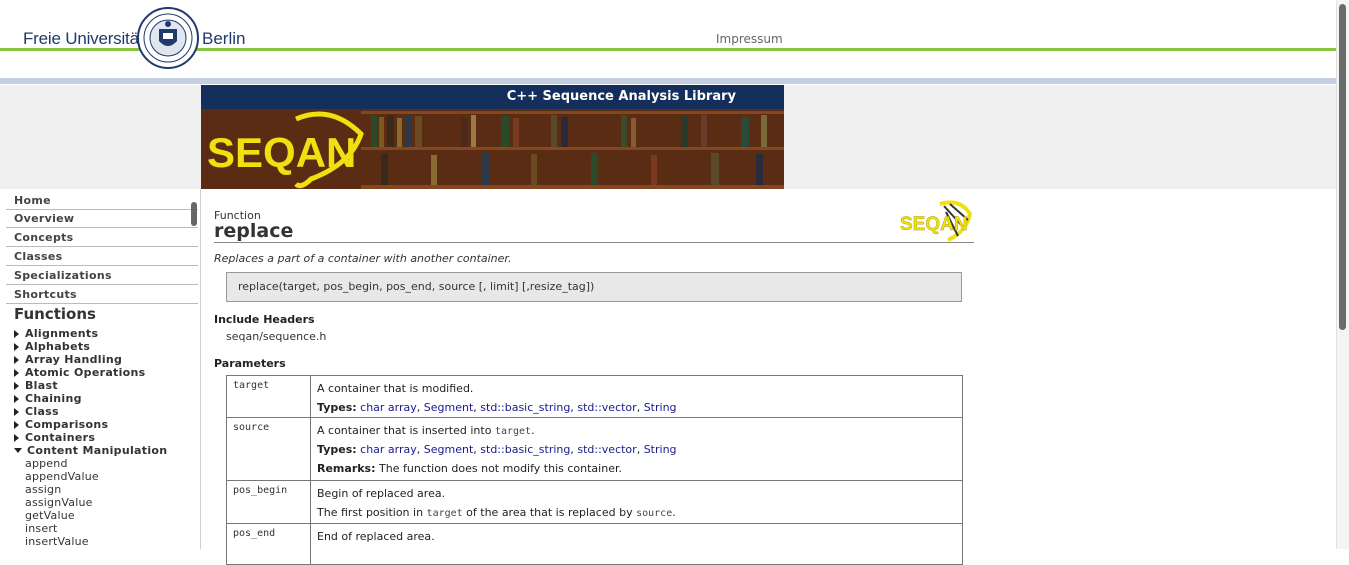 This screenshot has width=1349, height=565. Describe the element at coordinates (260, 490) in the screenshot. I see `param-name: pos_begin` at that location.